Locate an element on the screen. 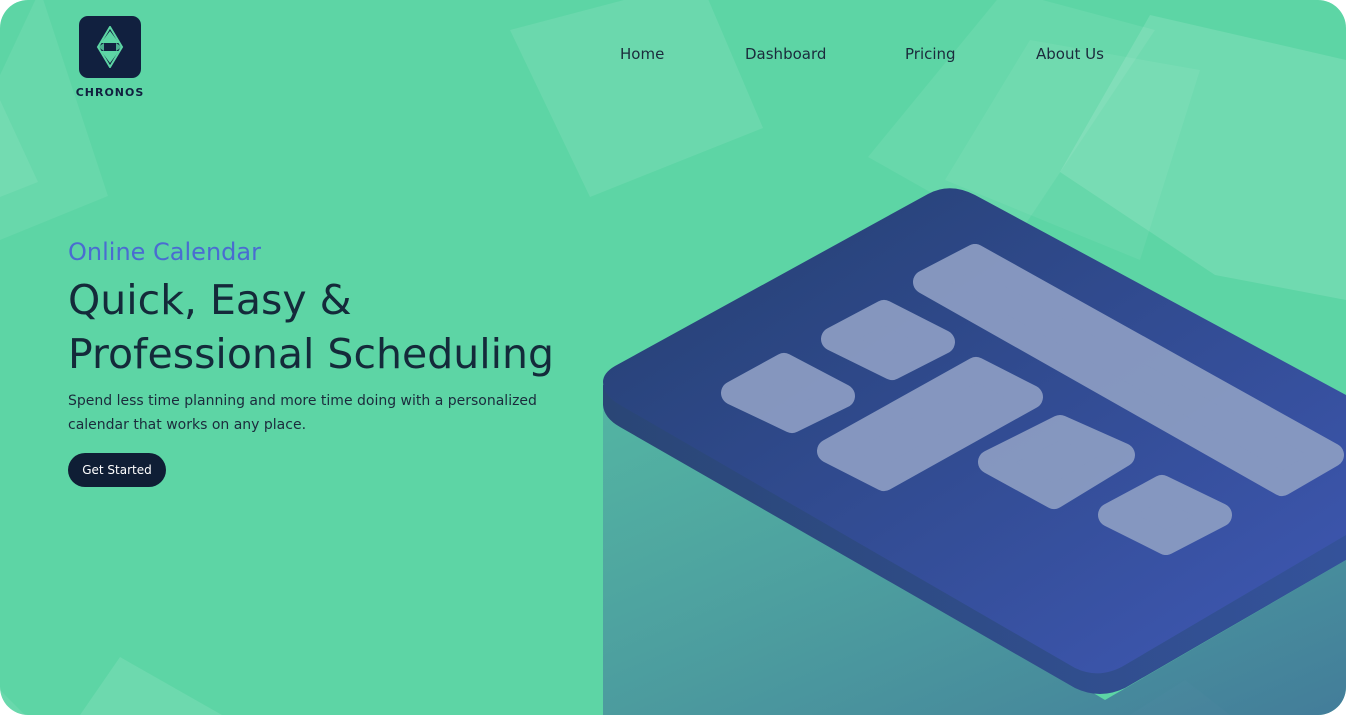 The height and width of the screenshot is (715, 1346). calendar-tile-small-bottom is located at coordinates (1165, 515).